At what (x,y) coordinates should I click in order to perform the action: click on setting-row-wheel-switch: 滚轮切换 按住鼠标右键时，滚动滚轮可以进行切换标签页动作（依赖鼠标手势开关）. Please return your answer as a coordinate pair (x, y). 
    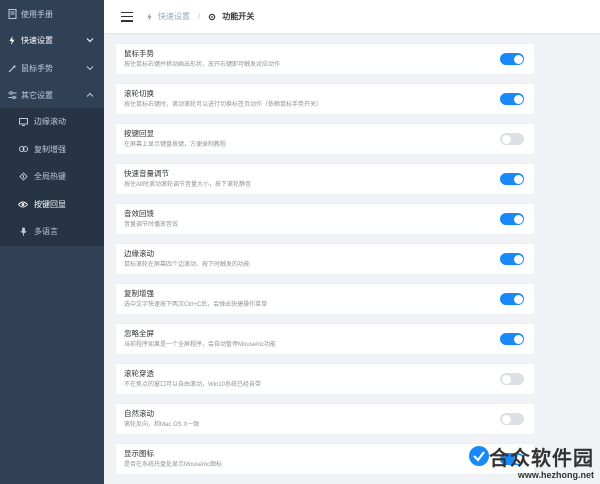
    Looking at the image, I should click on (325, 99).